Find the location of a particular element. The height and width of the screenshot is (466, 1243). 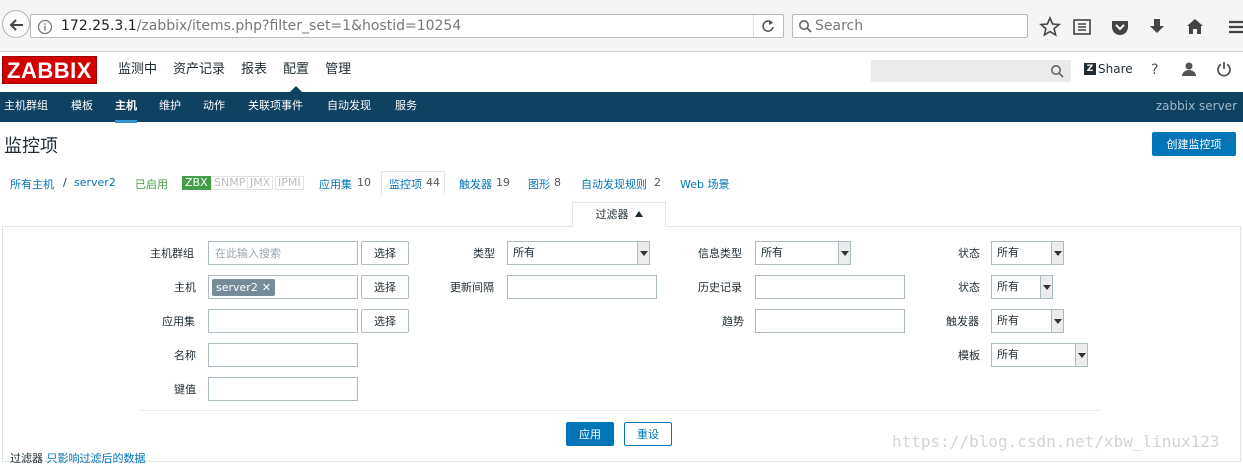

menu-inventory: 资产记录 is located at coordinates (199, 72).